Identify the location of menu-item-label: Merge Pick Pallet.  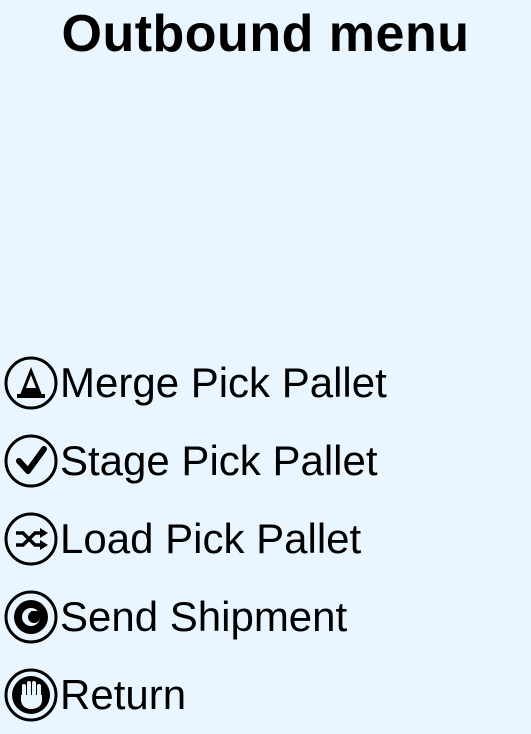
(223, 382).